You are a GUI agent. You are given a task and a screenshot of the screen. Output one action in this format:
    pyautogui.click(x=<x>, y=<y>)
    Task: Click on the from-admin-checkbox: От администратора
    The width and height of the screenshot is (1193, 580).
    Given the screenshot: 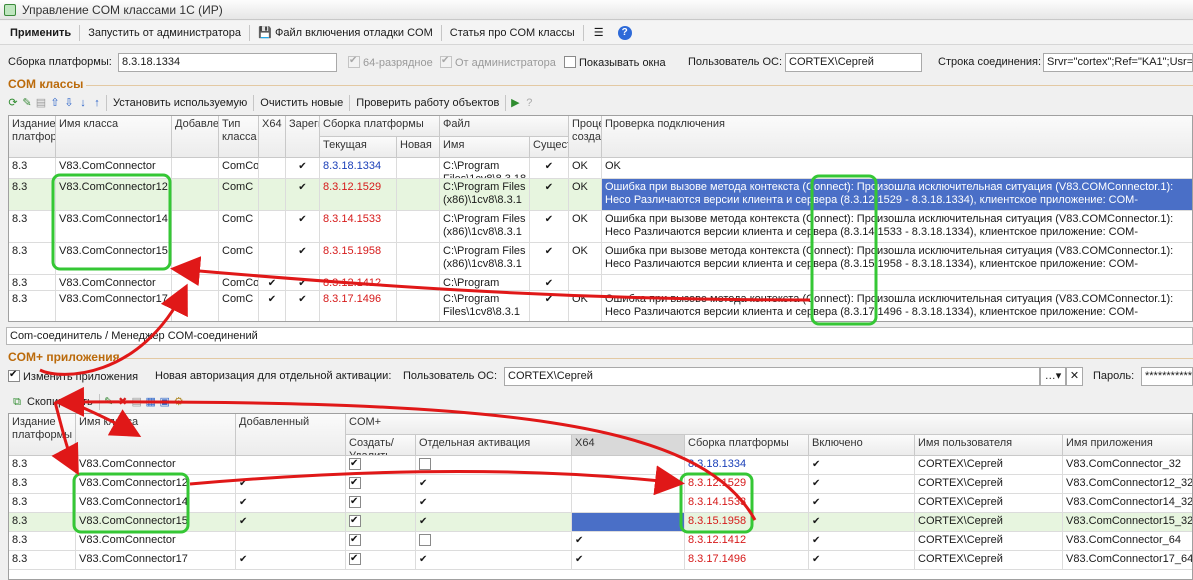 What is the action you would take?
    pyautogui.click(x=498, y=62)
    